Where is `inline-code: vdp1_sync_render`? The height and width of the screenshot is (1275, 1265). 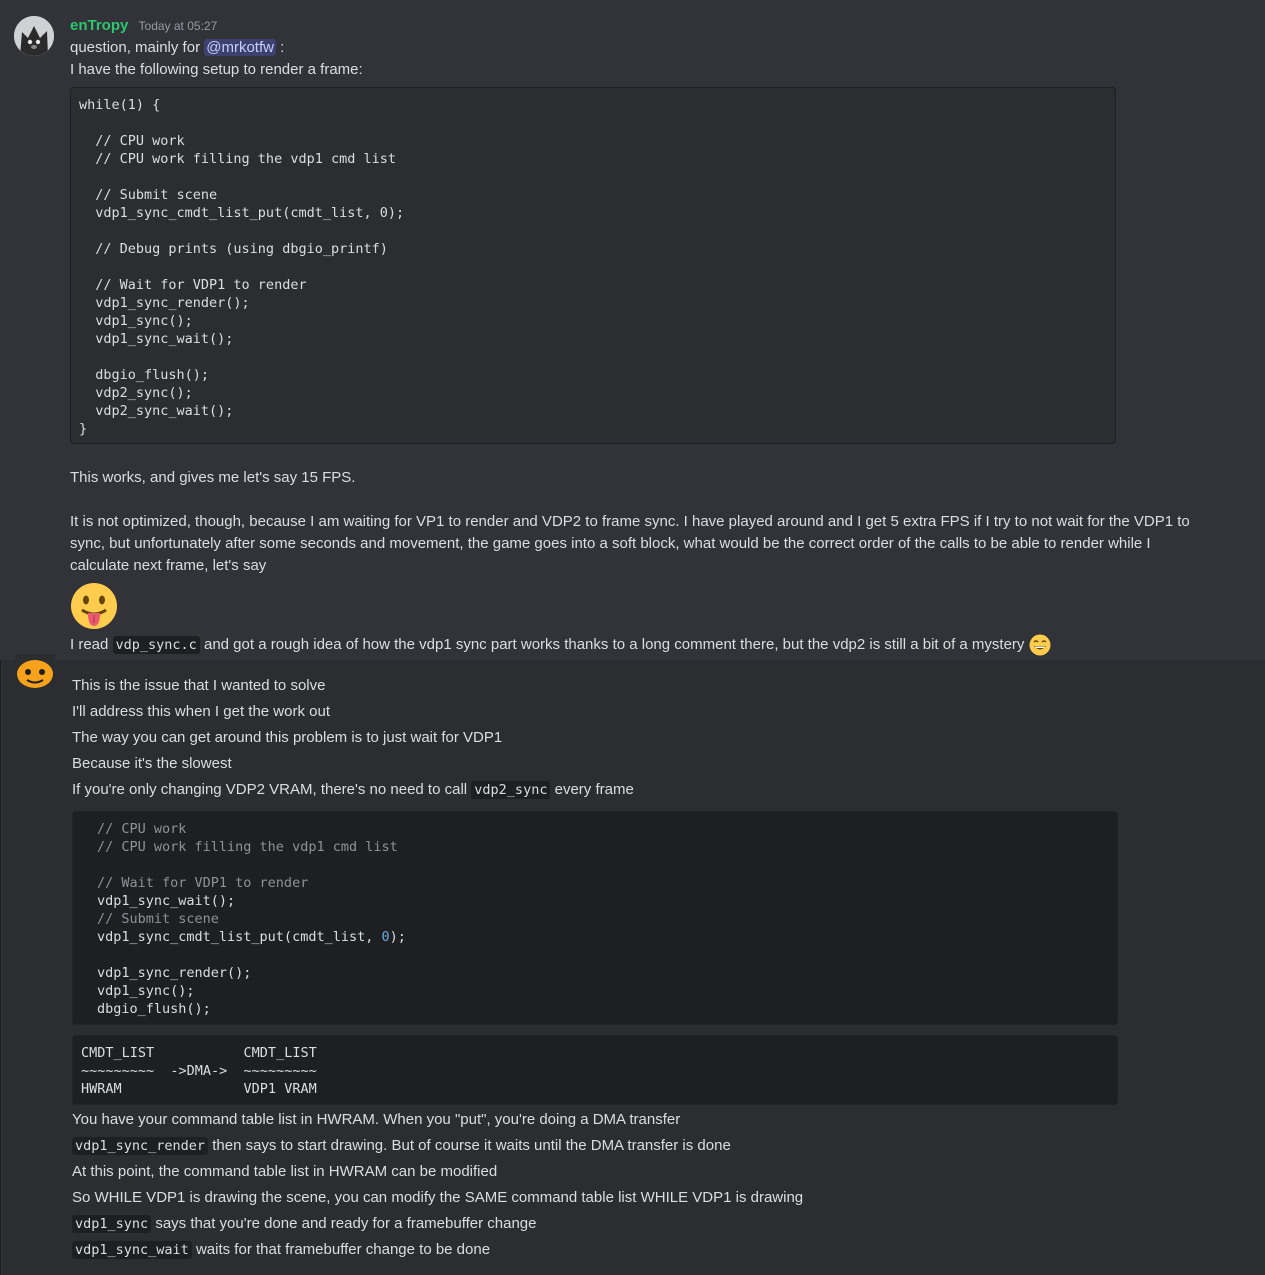 inline-code: vdp1_sync_render is located at coordinates (140, 1146).